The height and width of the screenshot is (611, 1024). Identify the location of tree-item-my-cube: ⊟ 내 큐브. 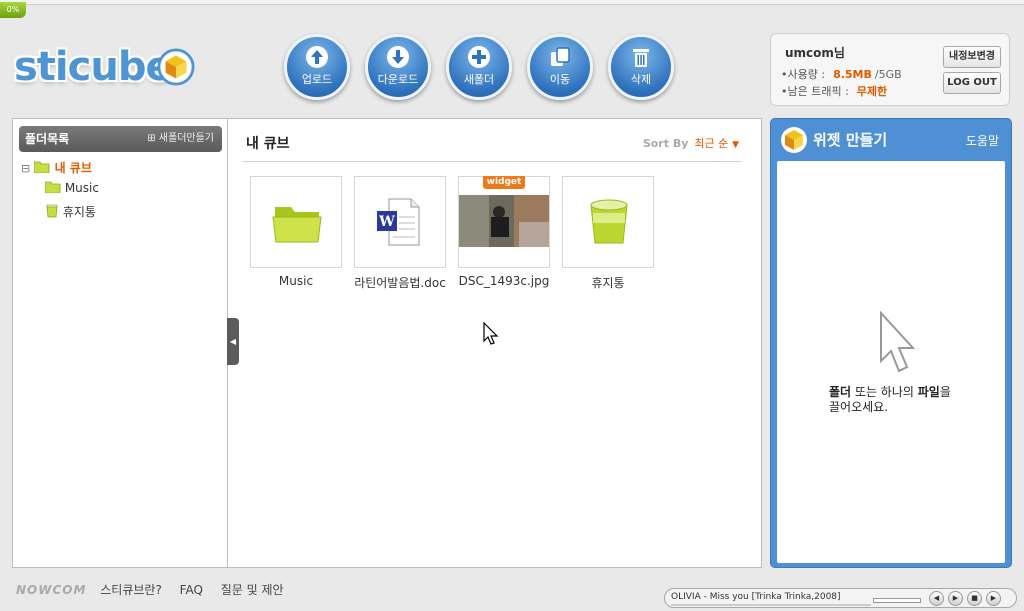
(56, 167).